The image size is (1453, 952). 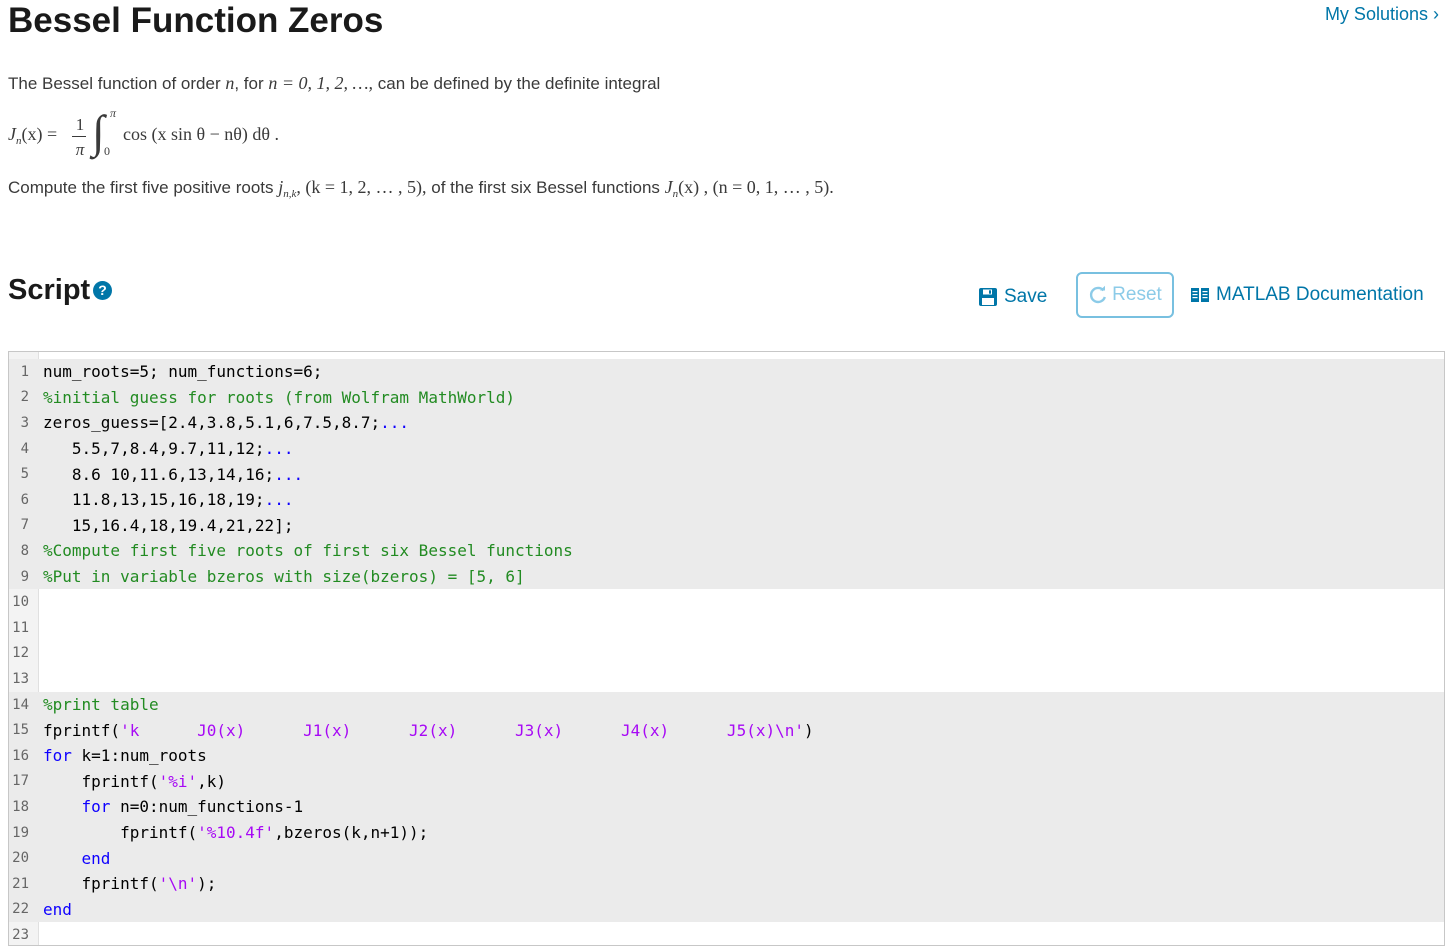 I want to click on task-text: Compute the first five positive roots, so click(x=143, y=187).